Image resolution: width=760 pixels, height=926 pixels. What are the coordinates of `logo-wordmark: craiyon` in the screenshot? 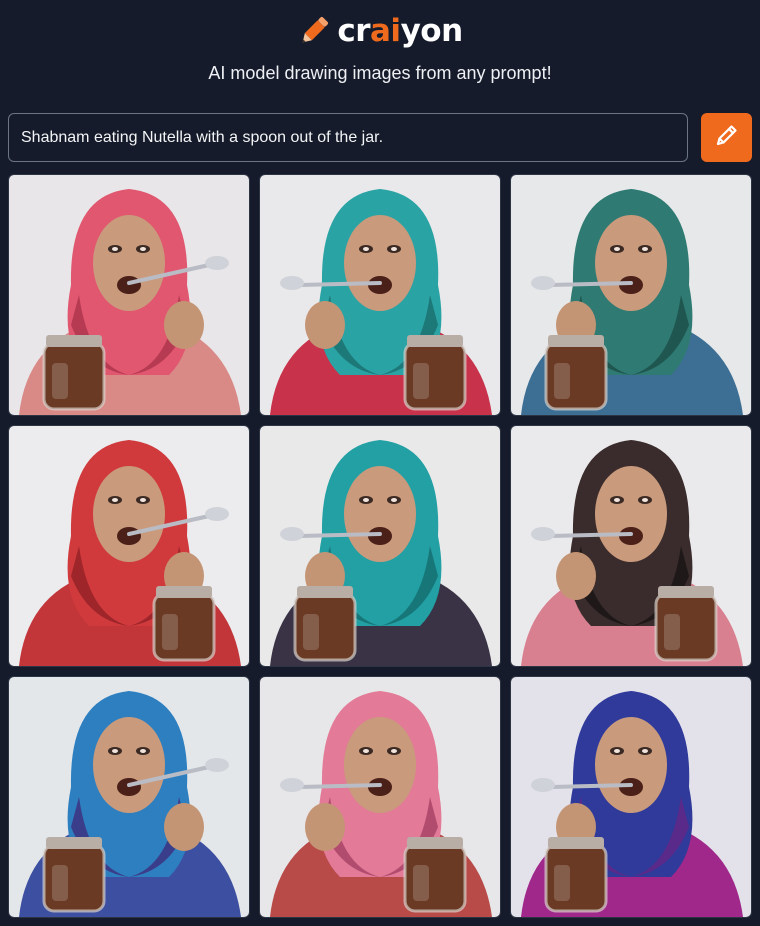 It's located at (400, 31).